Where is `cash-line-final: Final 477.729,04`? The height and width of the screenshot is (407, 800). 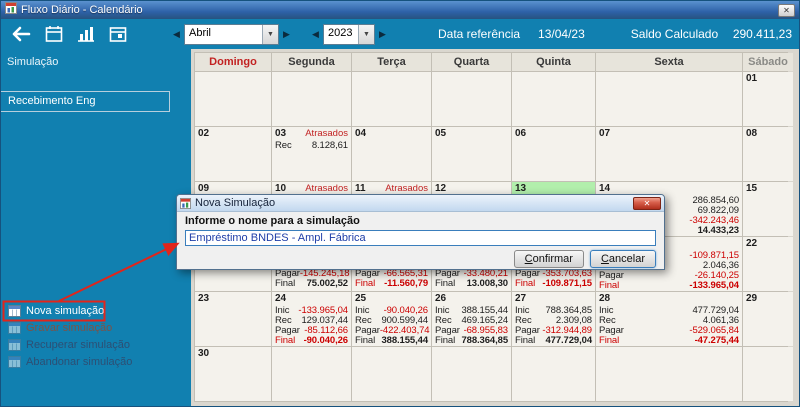 cash-line-final: Final 477.729,04 is located at coordinates (553, 340).